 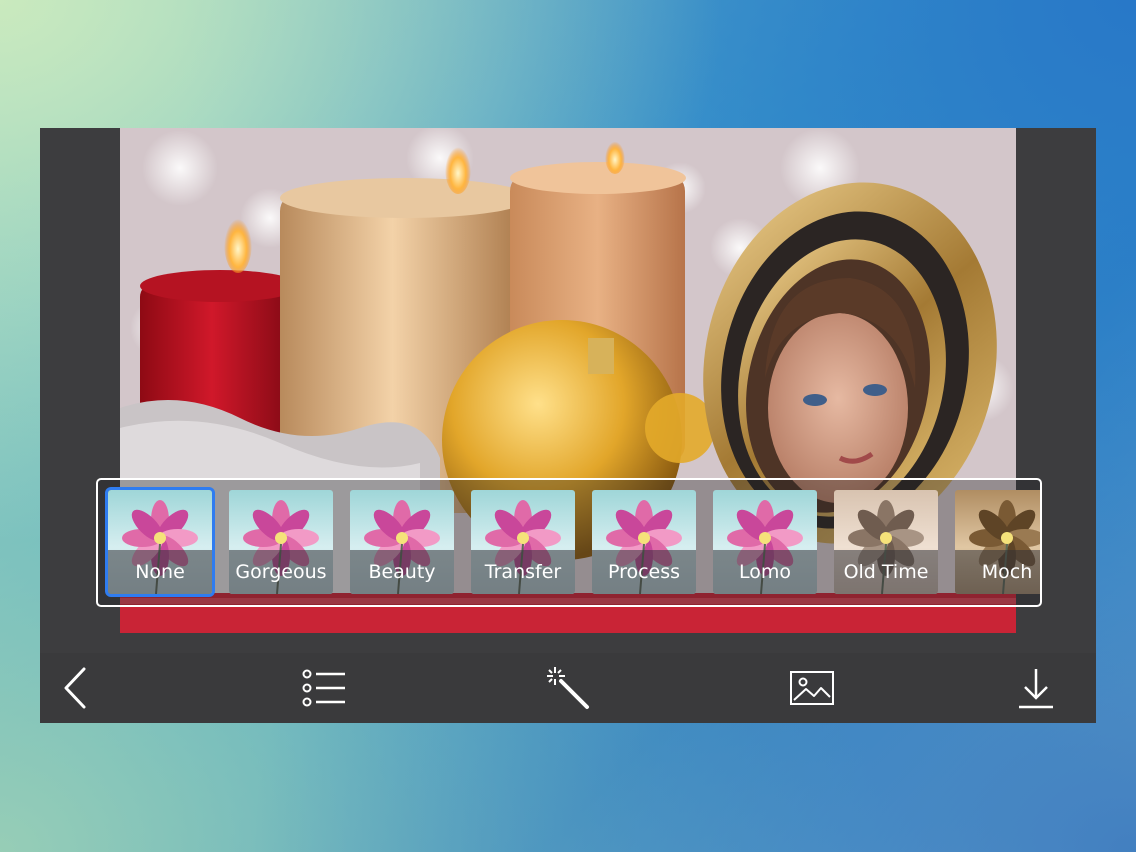 I want to click on filter-label: Lomo, so click(x=765, y=572).